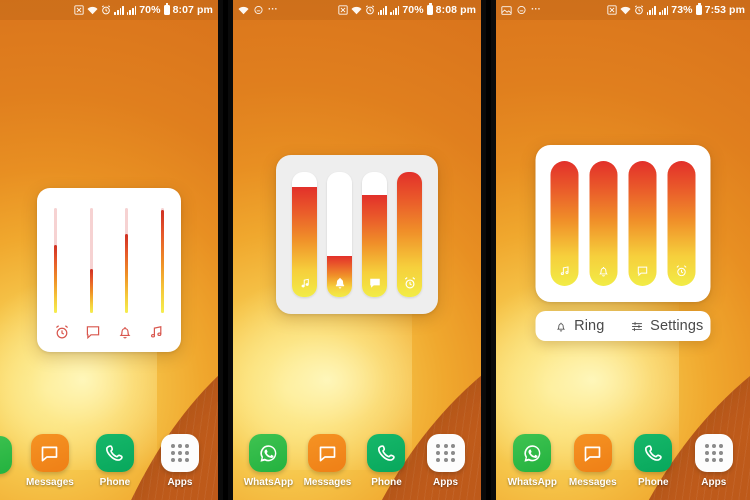  What do you see at coordinates (651, 10) in the screenshot?
I see `signal-bars-sim1` at bounding box center [651, 10].